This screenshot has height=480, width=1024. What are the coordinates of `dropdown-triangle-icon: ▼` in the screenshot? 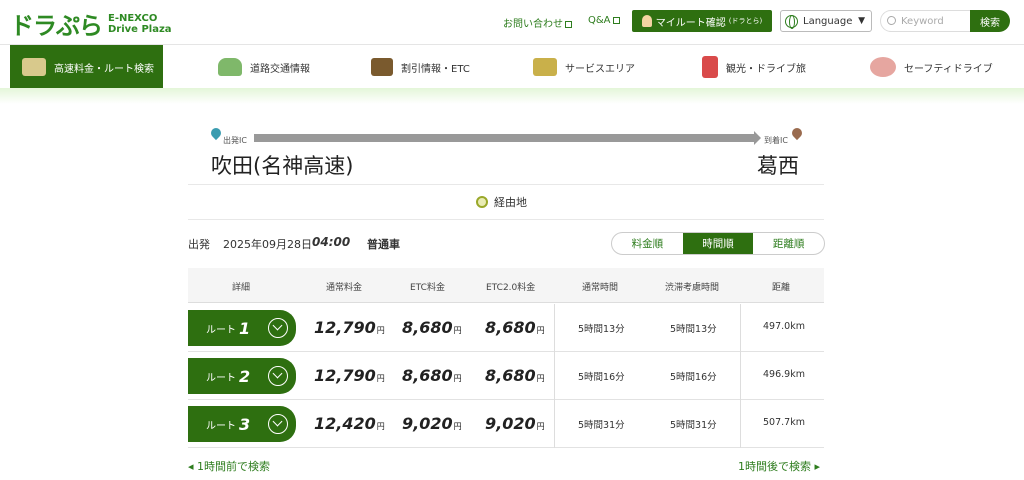 It's located at (861, 21).